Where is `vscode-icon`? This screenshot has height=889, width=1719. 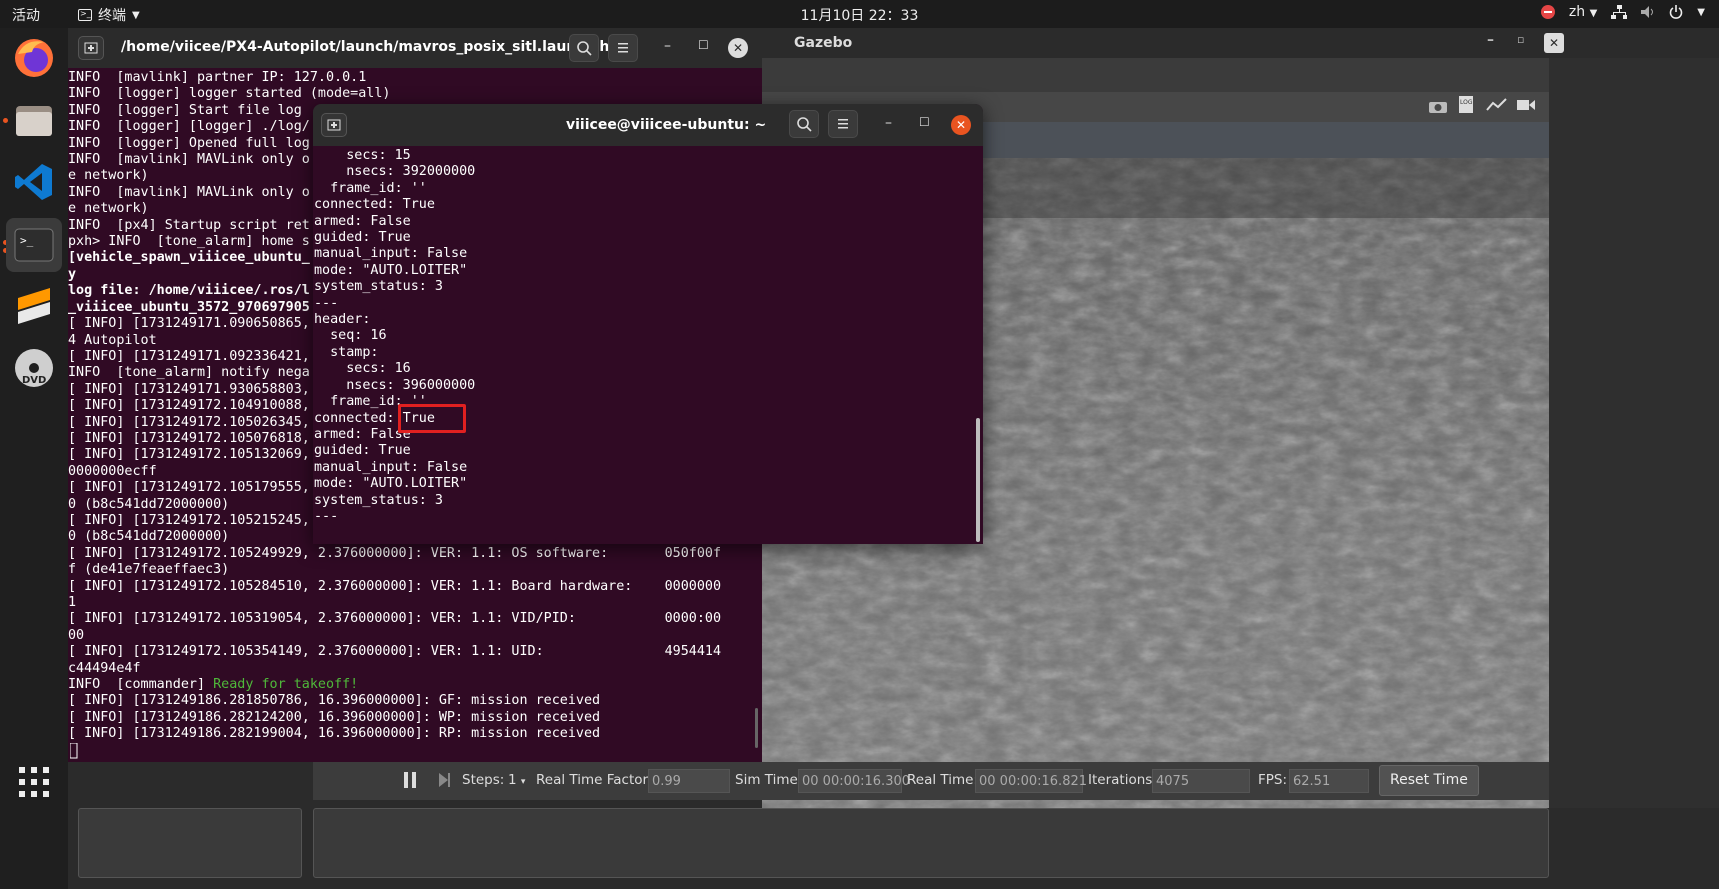 vscode-icon is located at coordinates (33, 182).